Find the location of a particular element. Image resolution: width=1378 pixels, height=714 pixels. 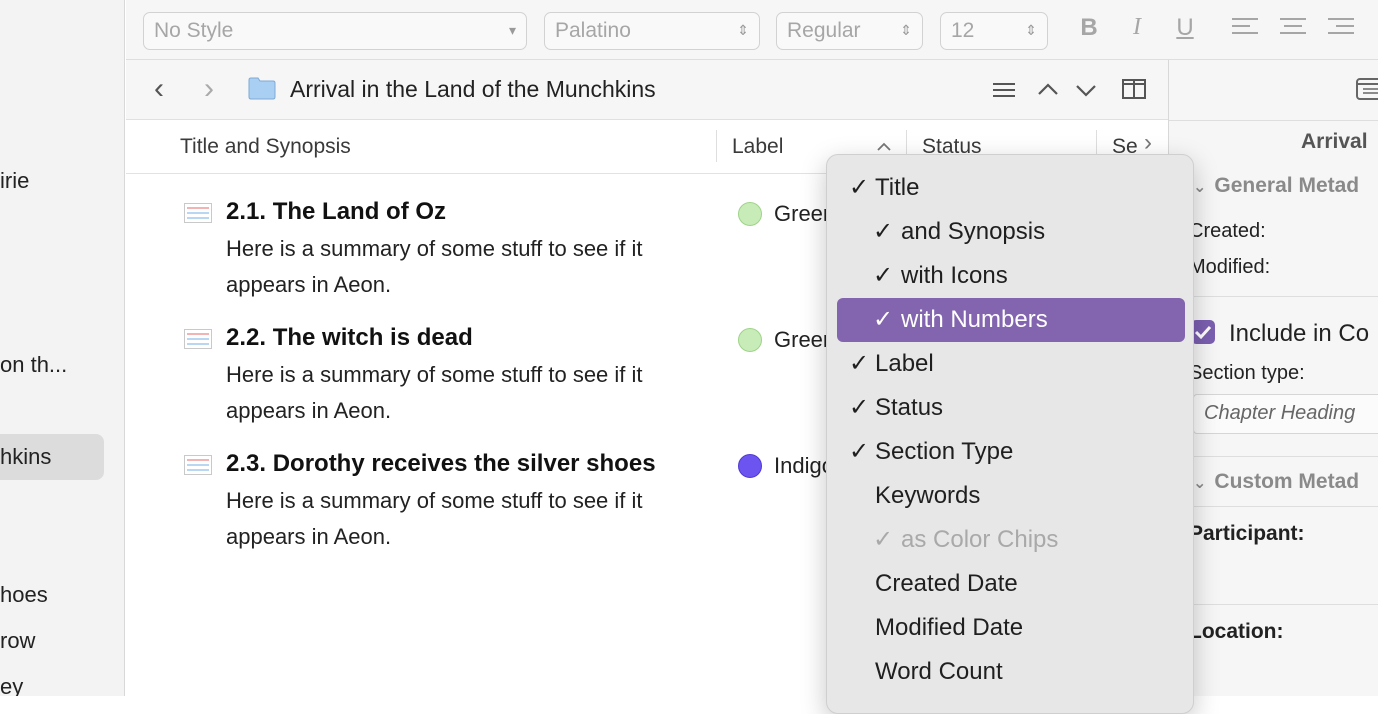

menu-item-label: Section Type is located at coordinates (944, 451).